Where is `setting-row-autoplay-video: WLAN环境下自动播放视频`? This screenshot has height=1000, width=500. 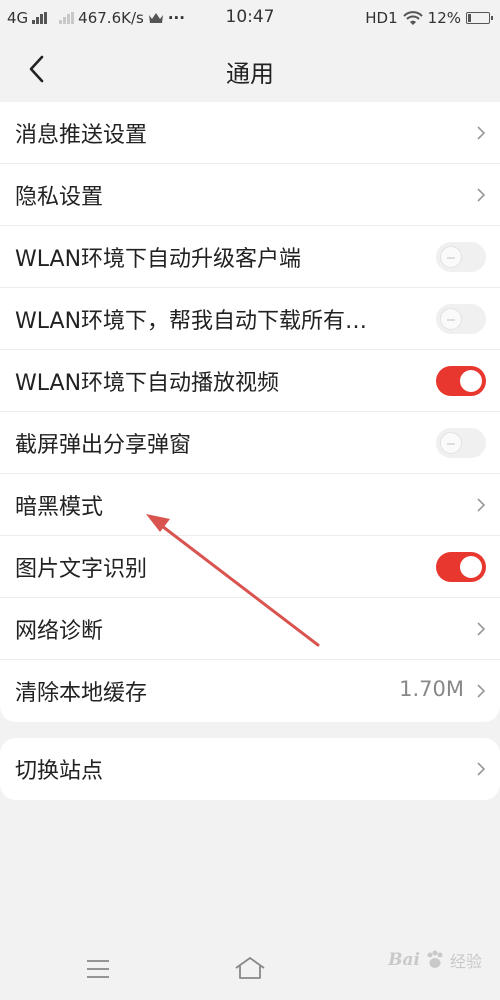 setting-row-autoplay-video: WLAN环境下自动播放视频 is located at coordinates (250, 381).